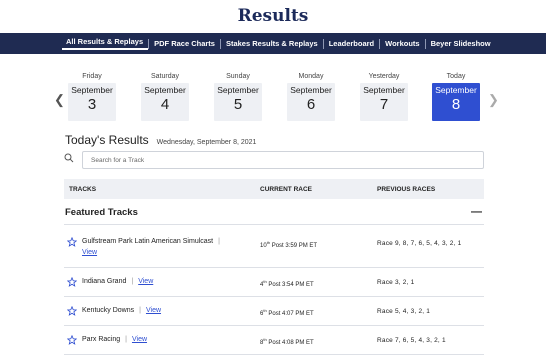 This screenshot has width=546, height=360. I want to click on current-race: 4th Post 3:54 PM ET, so click(287, 283).